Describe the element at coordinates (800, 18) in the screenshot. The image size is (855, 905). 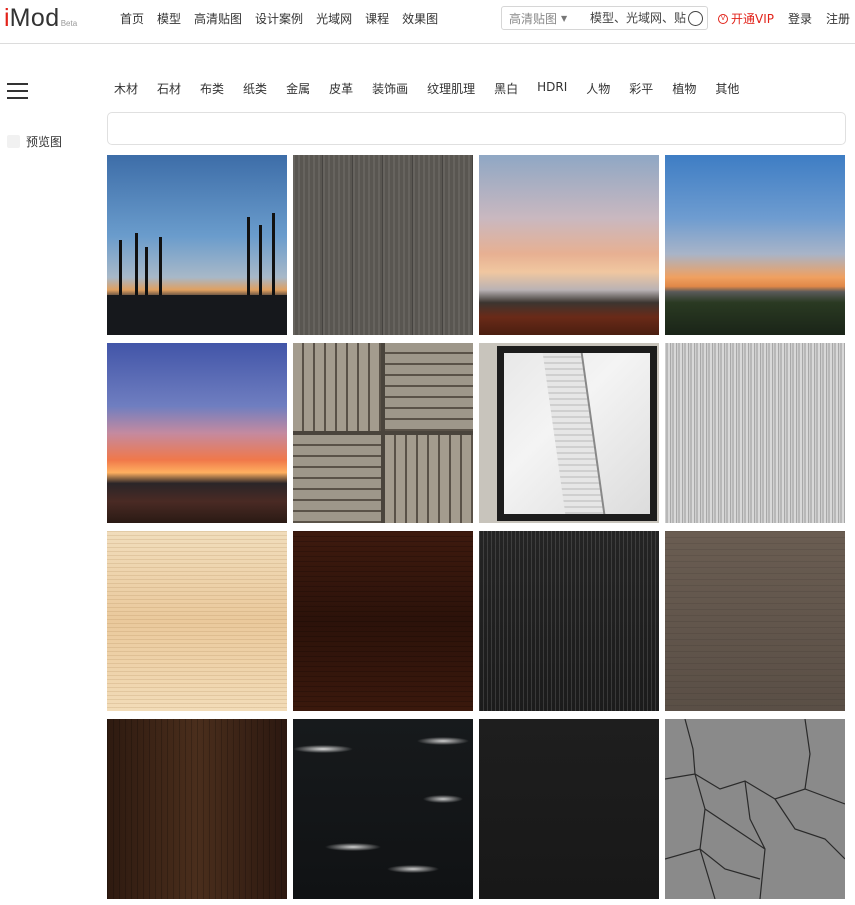
I see `login-link: 登录` at that location.